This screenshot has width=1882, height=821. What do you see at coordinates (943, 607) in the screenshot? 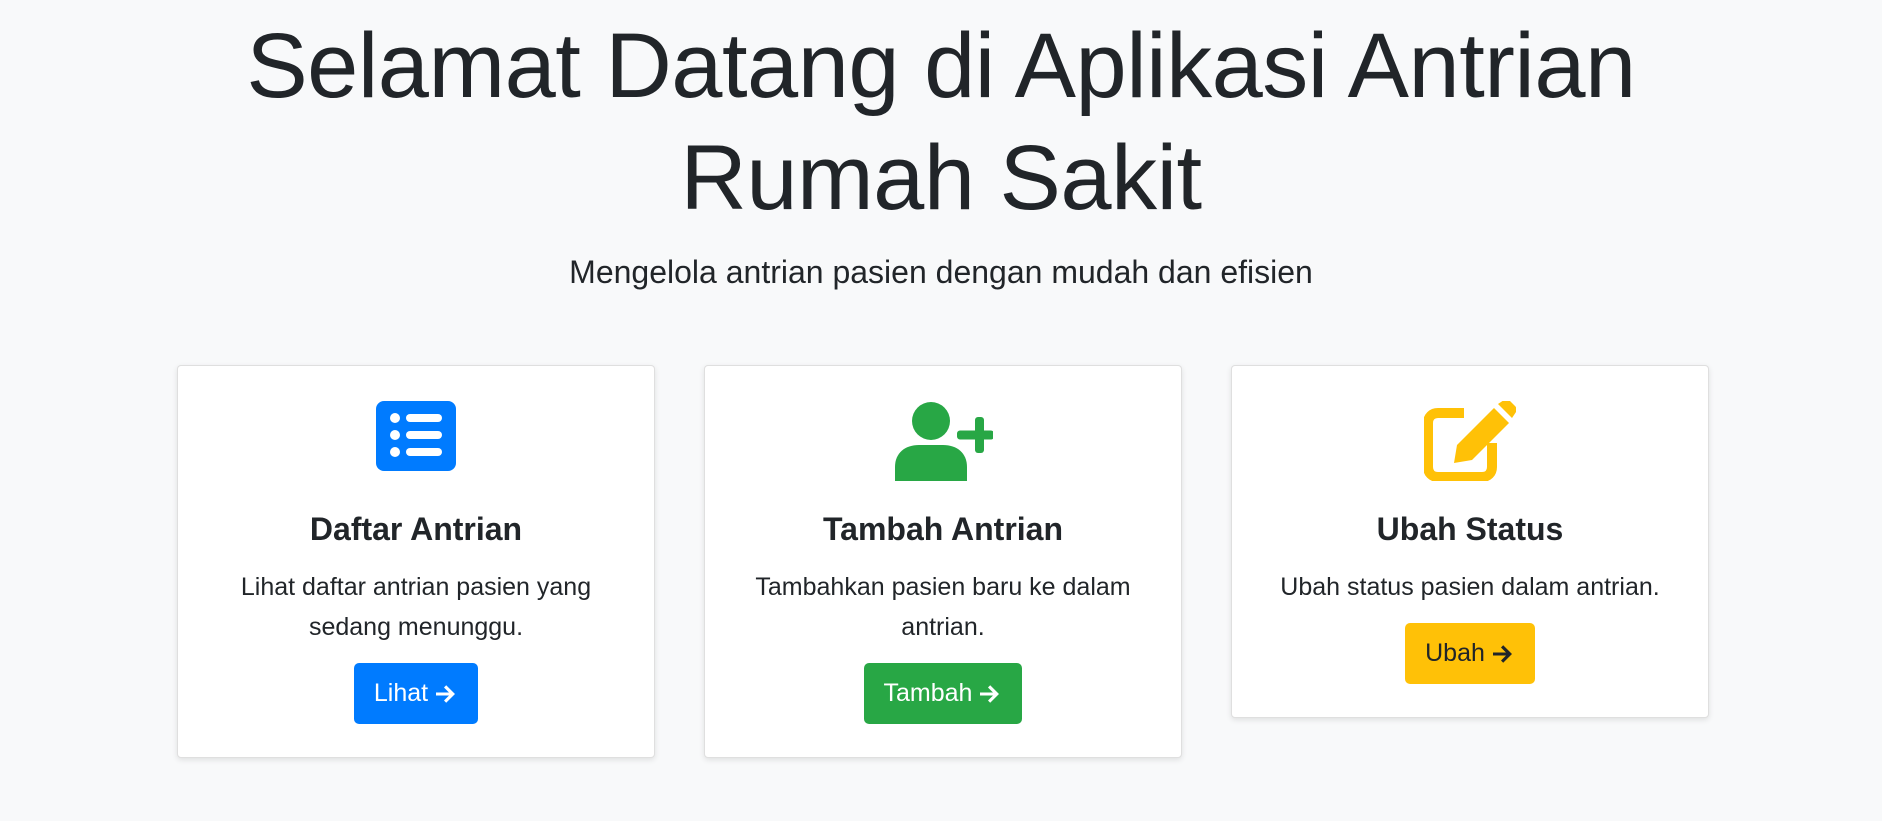
I see `card-description: Tambahkan pasien baru ke dalam antrian.` at bounding box center [943, 607].